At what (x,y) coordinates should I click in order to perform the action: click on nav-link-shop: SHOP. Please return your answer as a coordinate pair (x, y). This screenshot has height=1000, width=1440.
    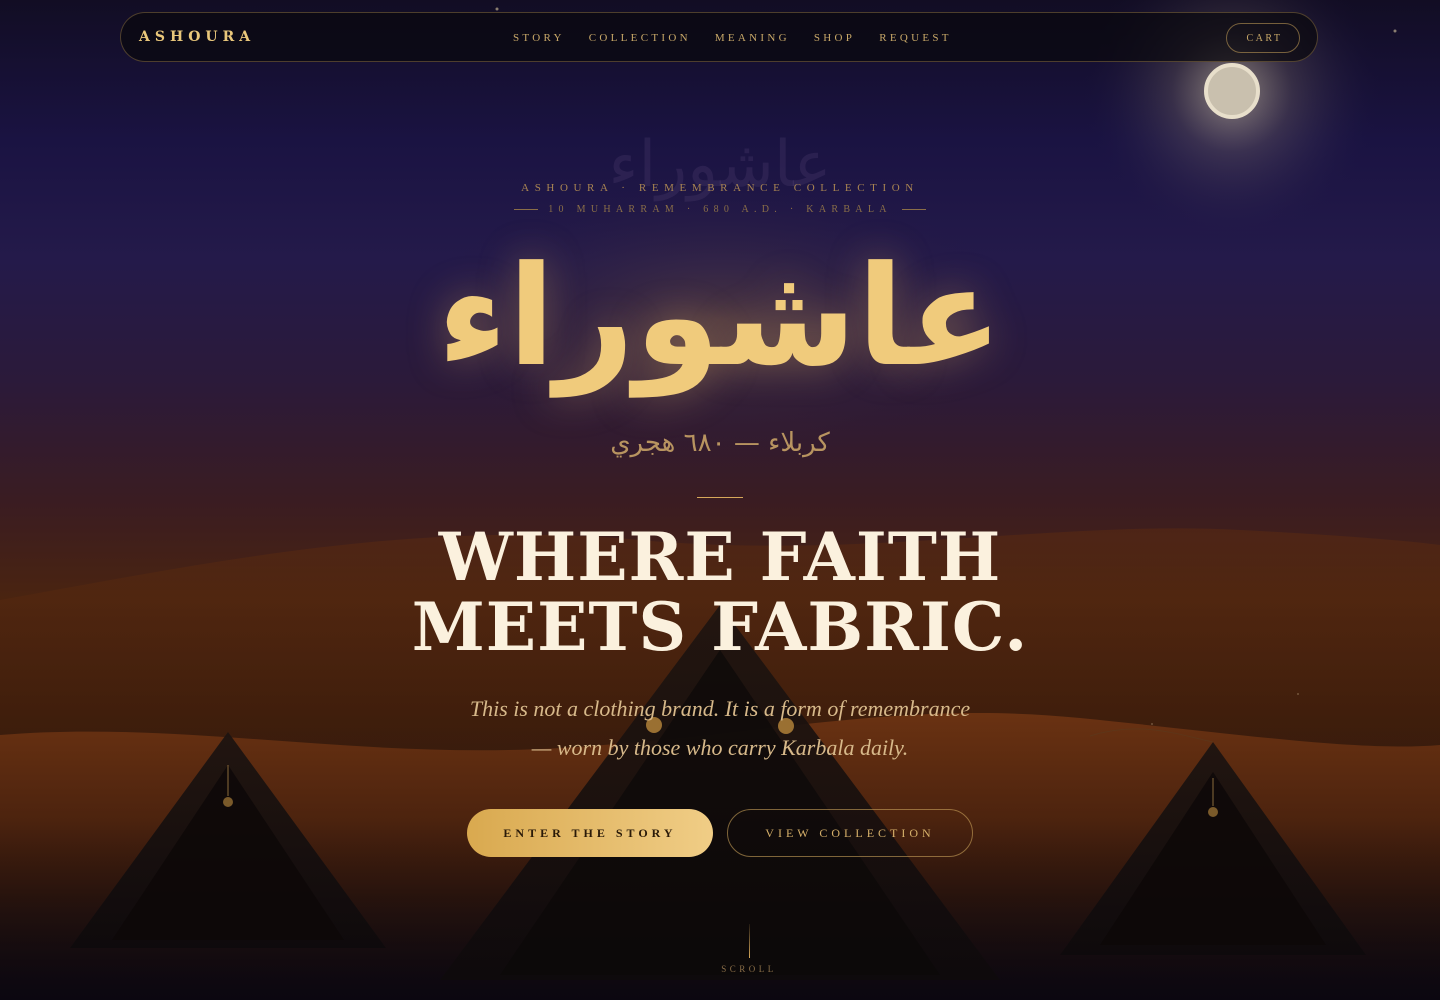
    Looking at the image, I should click on (834, 38).